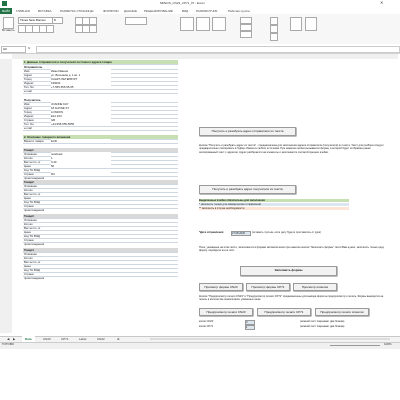  What do you see at coordinates (136, 21) in the screenshot?
I see `number-format-select` at bounding box center [136, 21].